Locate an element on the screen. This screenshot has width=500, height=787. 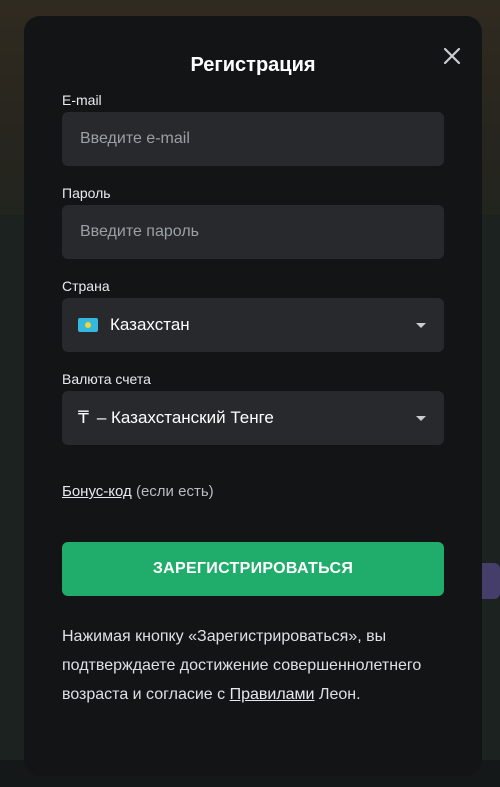
bonus-code-row: Бонус-код (если есть) is located at coordinates (138, 491).